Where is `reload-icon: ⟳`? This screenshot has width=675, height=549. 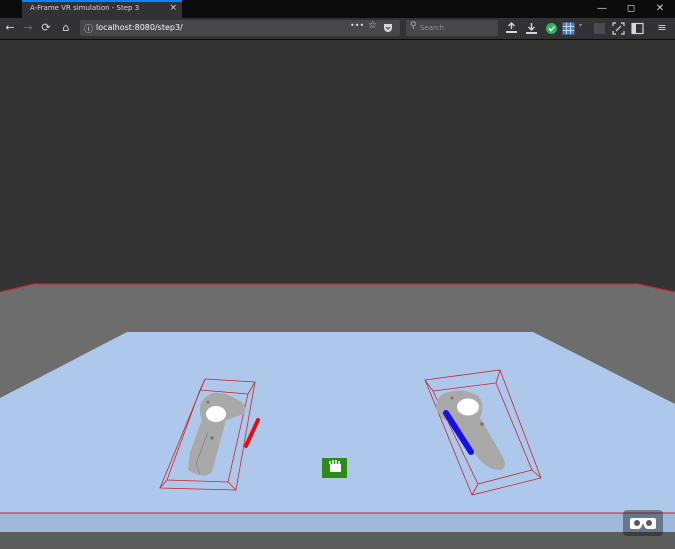
reload-icon: ⟳ is located at coordinates (46, 28).